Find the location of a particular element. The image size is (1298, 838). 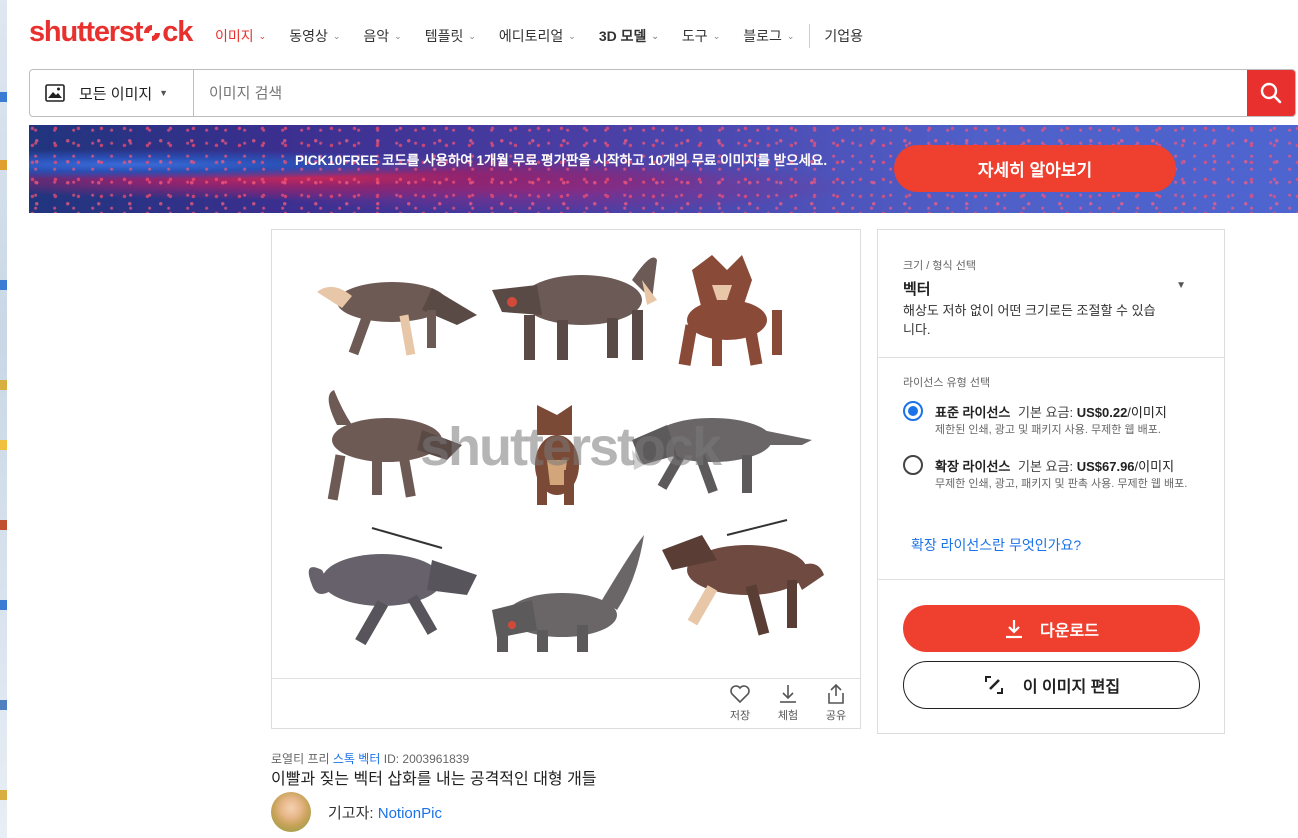

watermark: shutterstock is located at coordinates (571, 447).